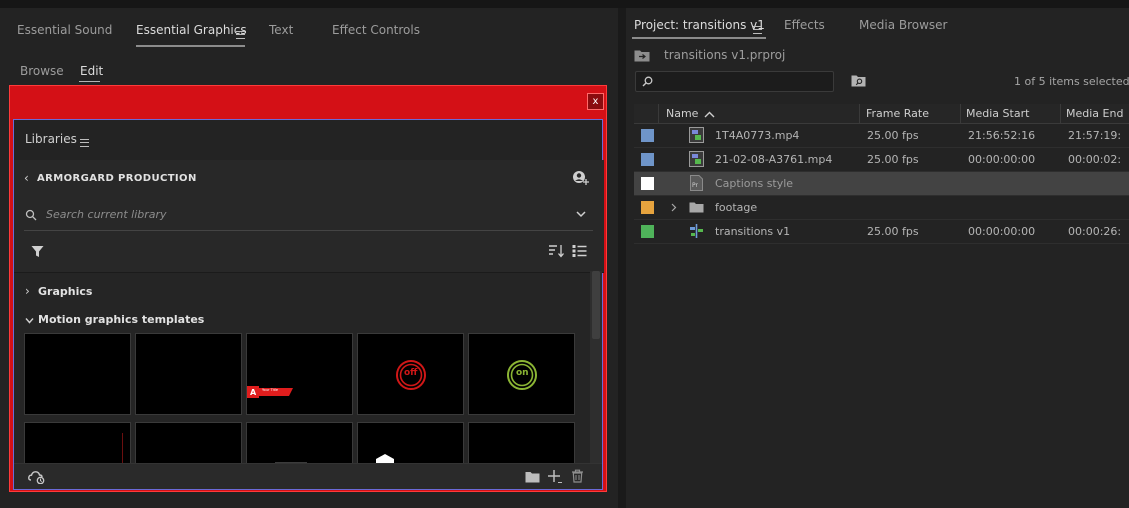  What do you see at coordinates (596, 305) in the screenshot?
I see `scrollbar-thumb` at bounding box center [596, 305].